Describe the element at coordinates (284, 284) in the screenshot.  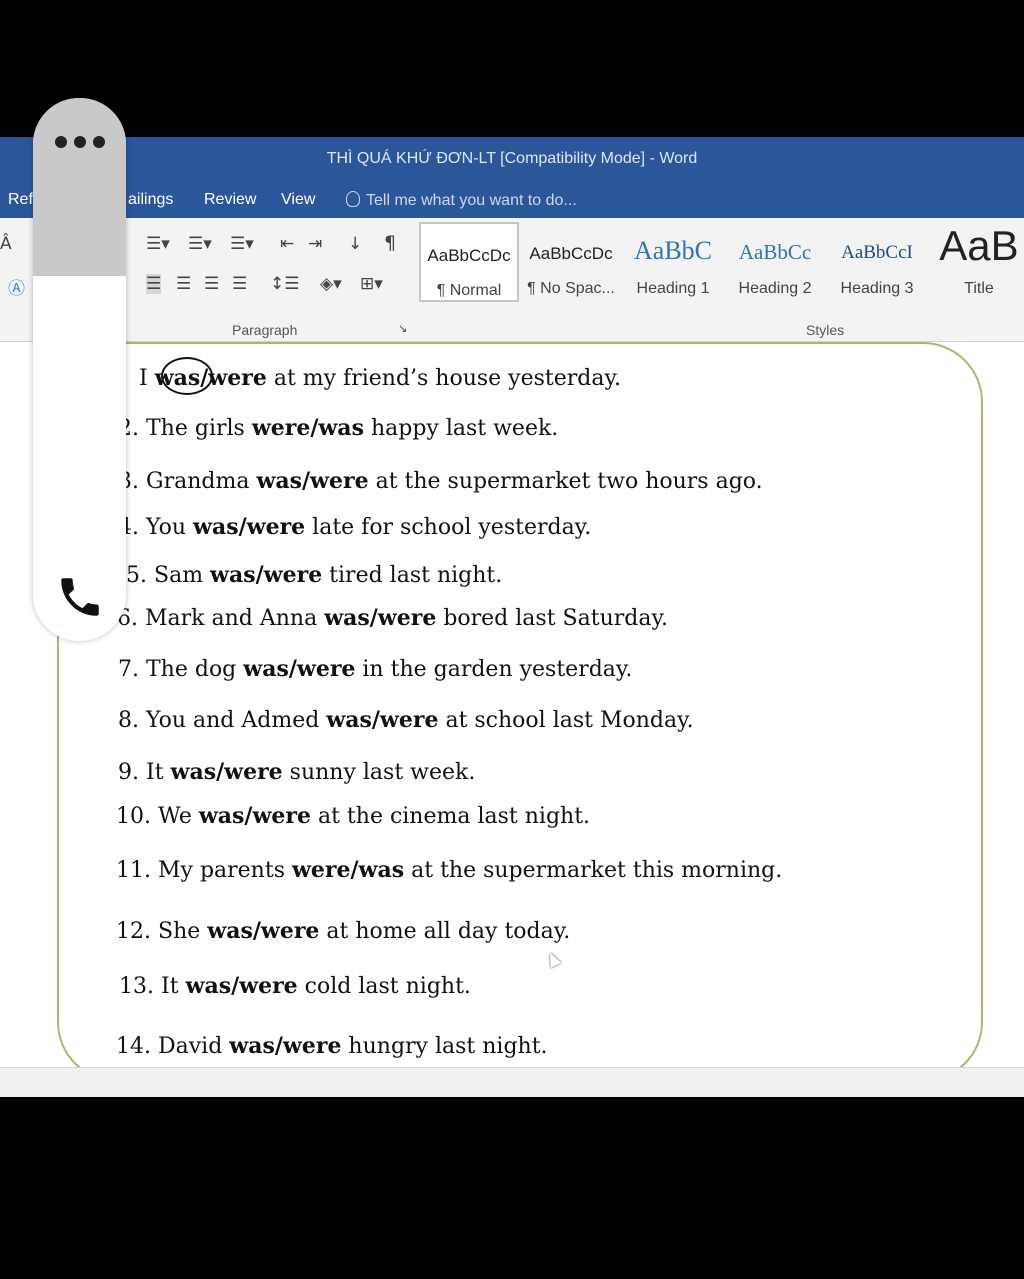
I see `line-spacing-icon: ↕☰` at that location.